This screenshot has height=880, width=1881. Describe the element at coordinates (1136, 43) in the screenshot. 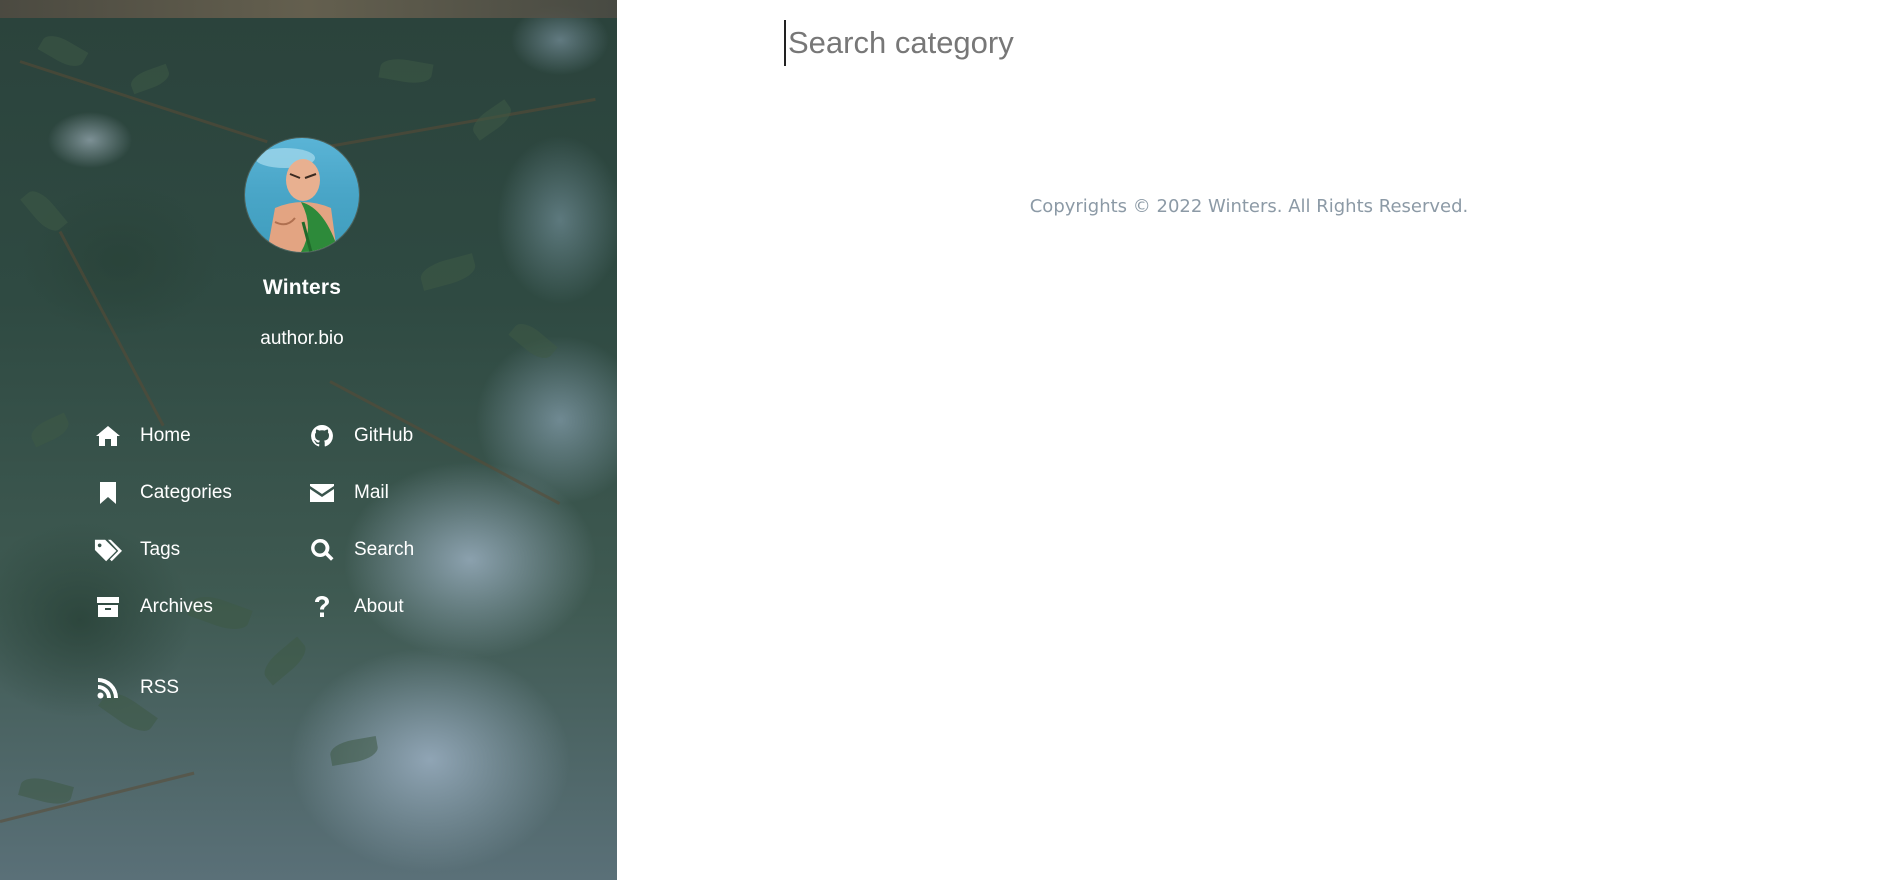

I see `search-category-input` at that location.